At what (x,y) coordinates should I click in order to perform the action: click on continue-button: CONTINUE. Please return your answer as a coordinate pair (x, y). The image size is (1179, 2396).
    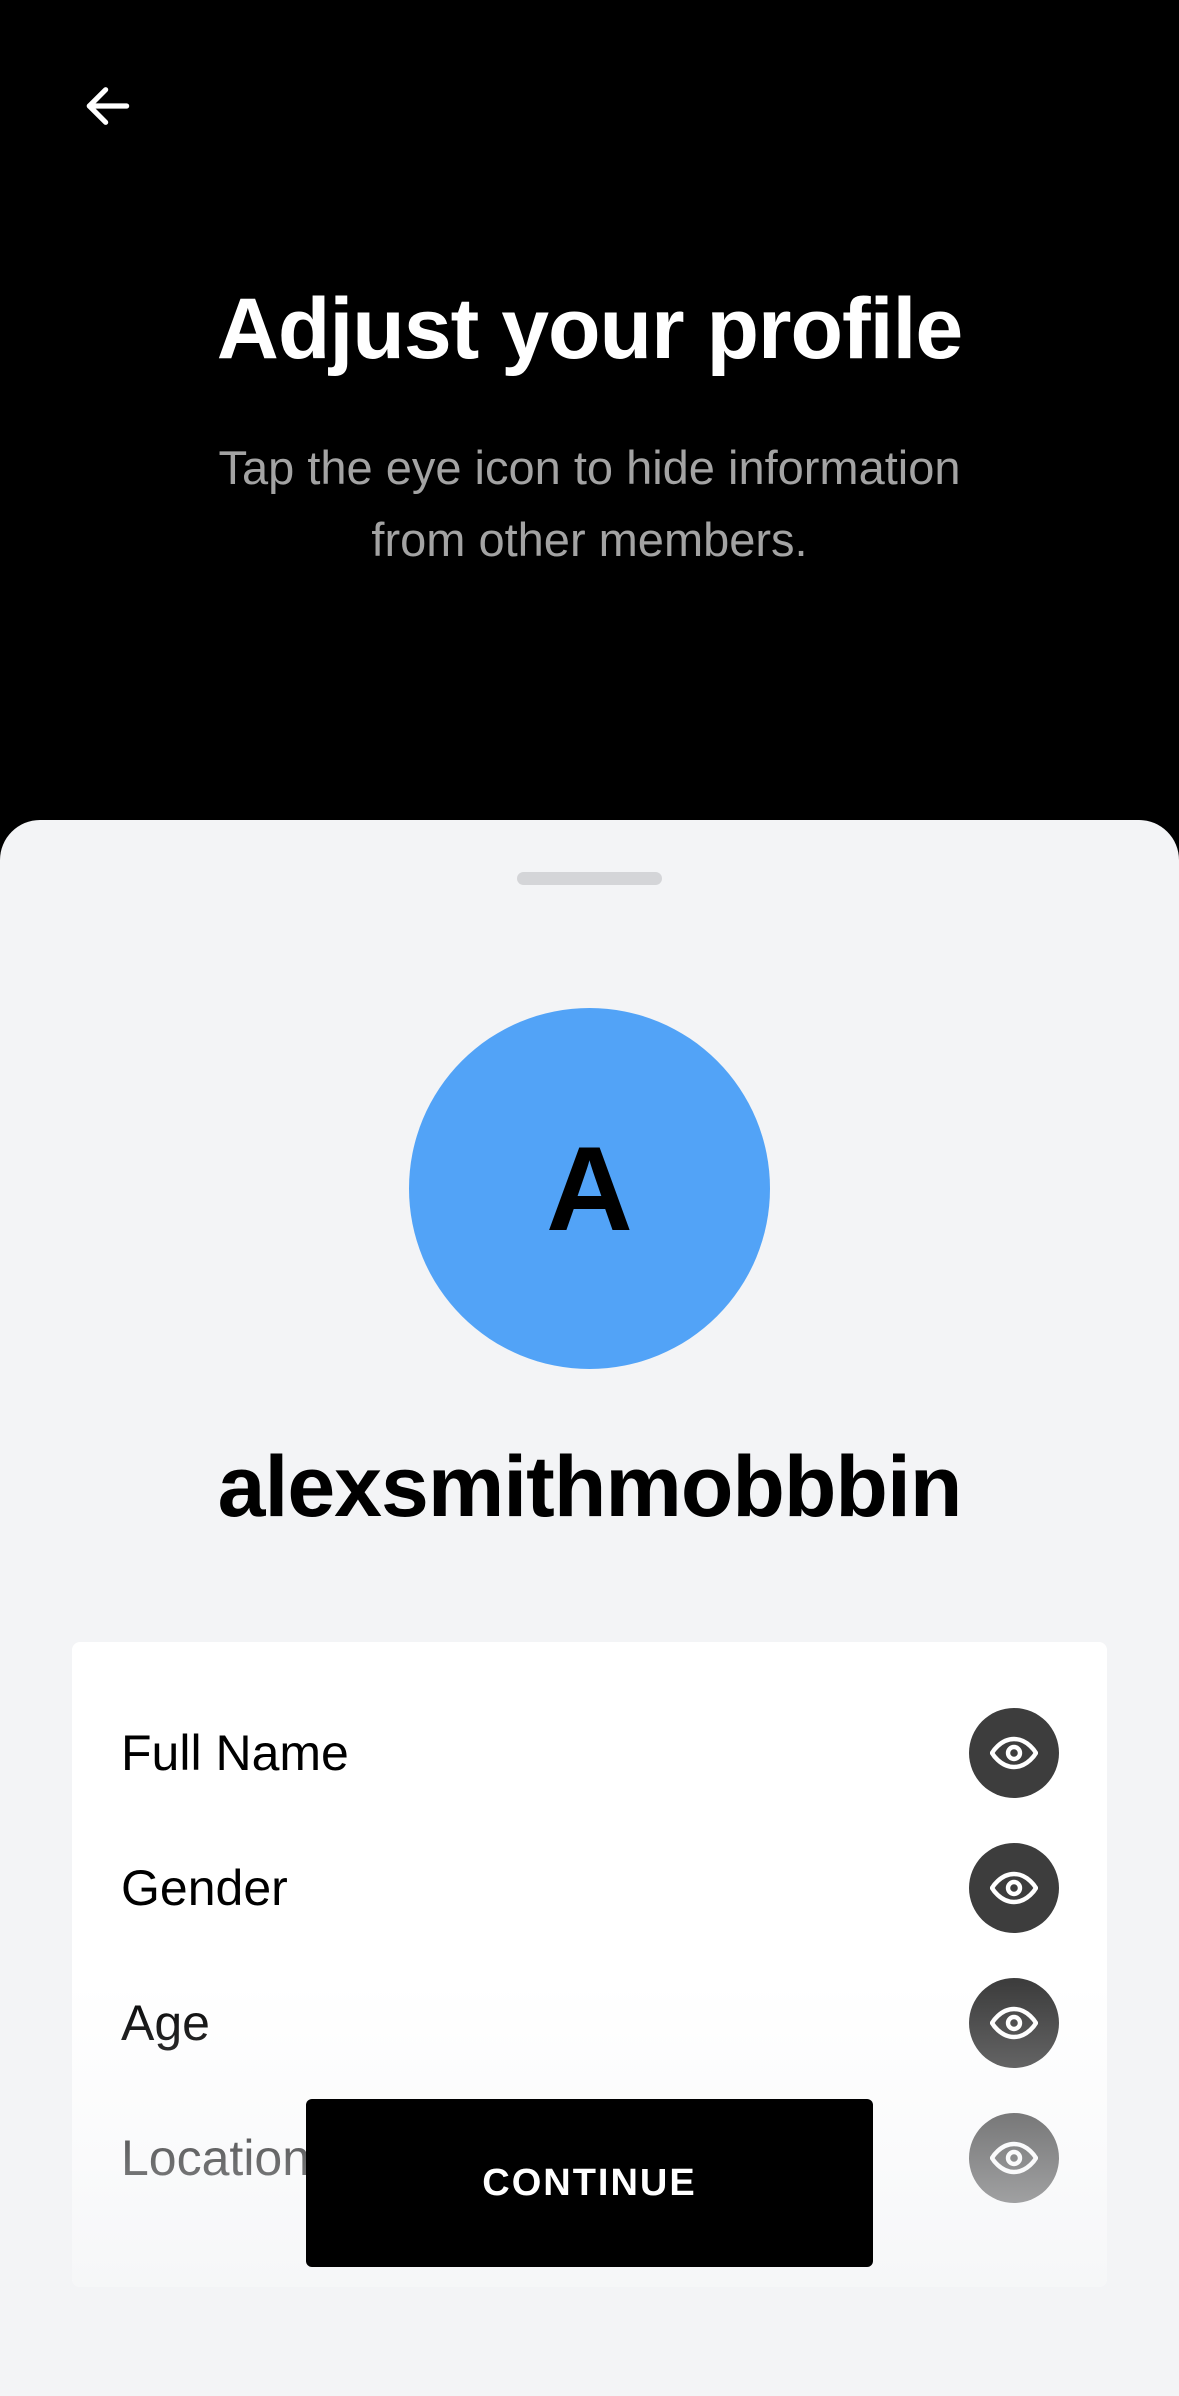
    Looking at the image, I should click on (589, 2183).